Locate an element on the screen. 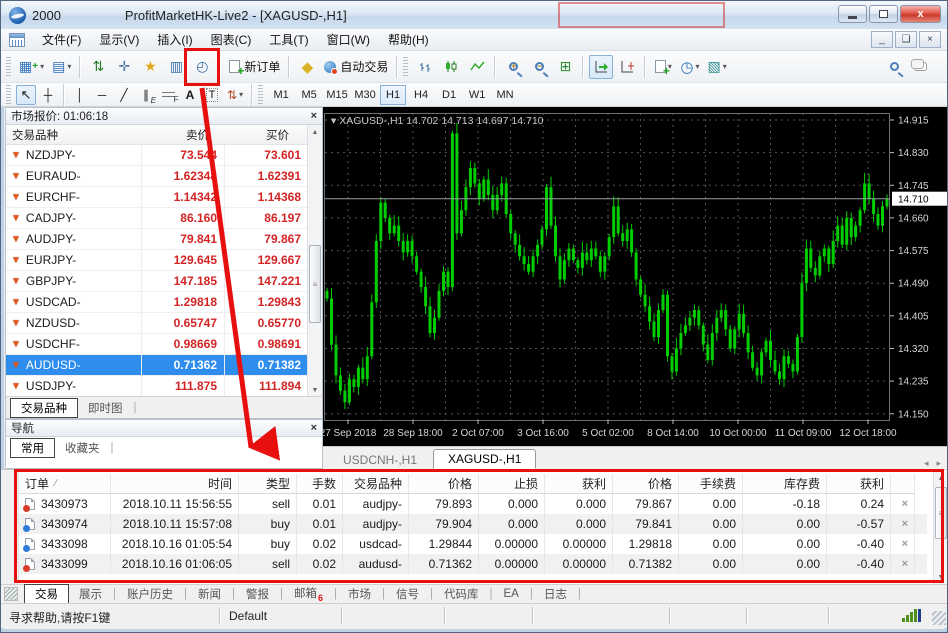  terminal-tab-6: 邮箱6 is located at coordinates (308, 593).